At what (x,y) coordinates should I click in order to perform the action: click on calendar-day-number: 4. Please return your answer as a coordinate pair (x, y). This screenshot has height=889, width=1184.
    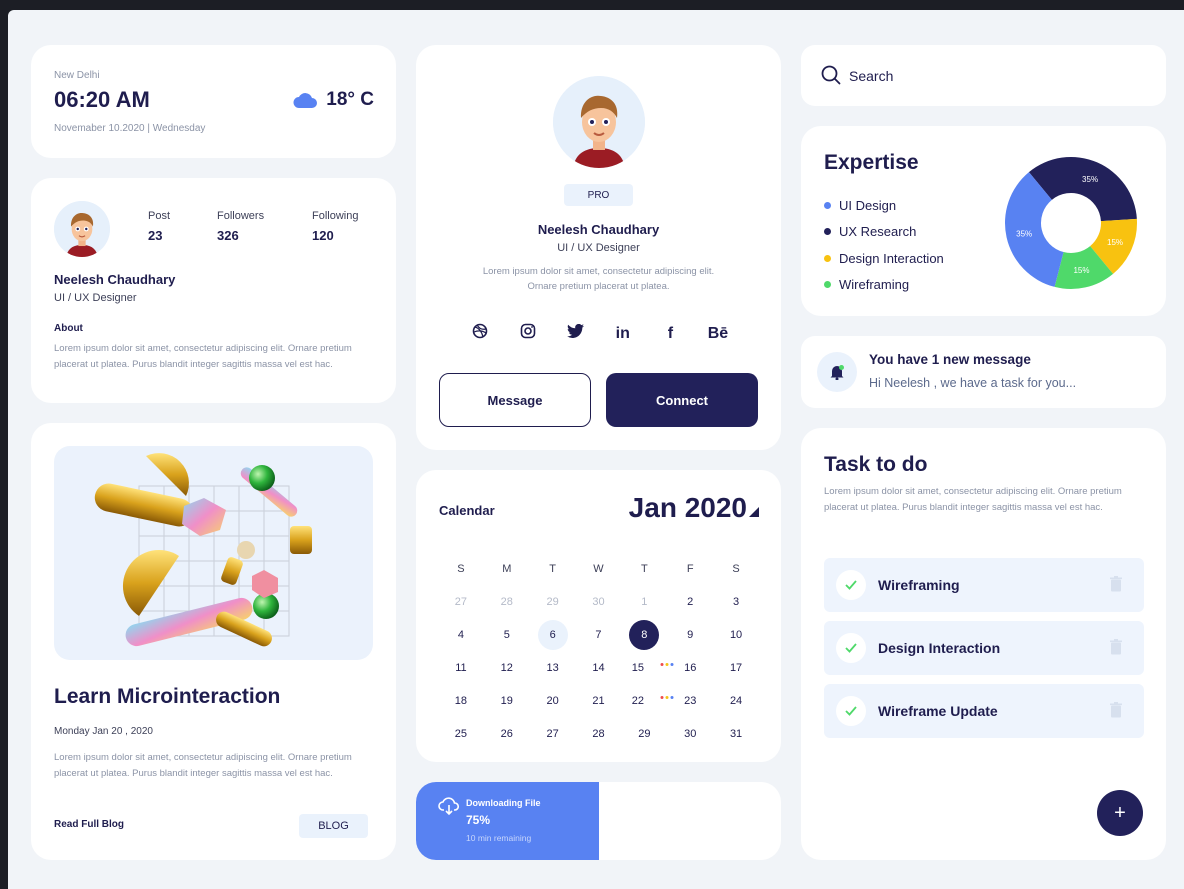
    Looking at the image, I should click on (460, 634).